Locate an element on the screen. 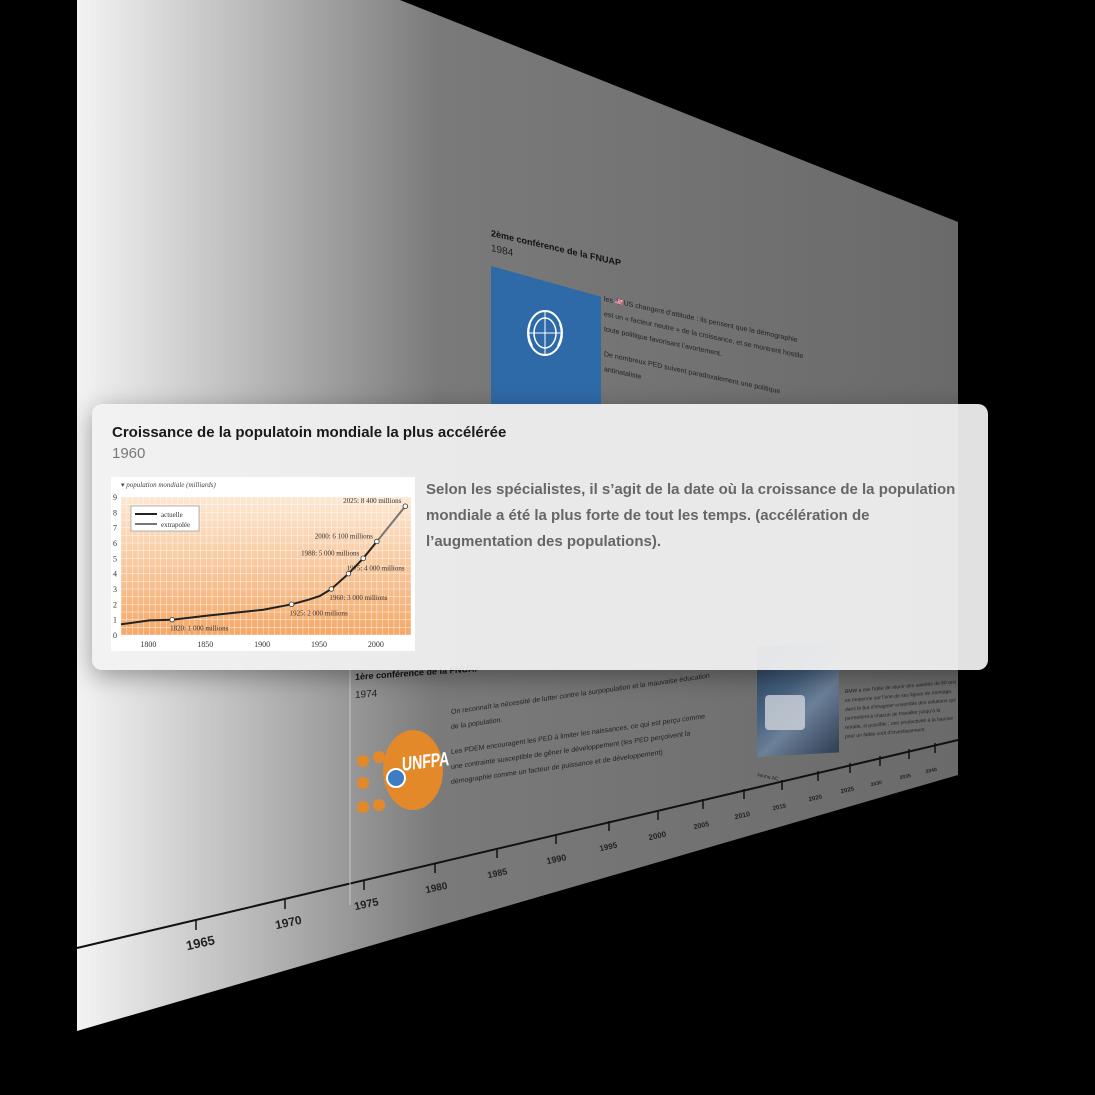  y-tick-label: 1 is located at coordinates (115, 620).